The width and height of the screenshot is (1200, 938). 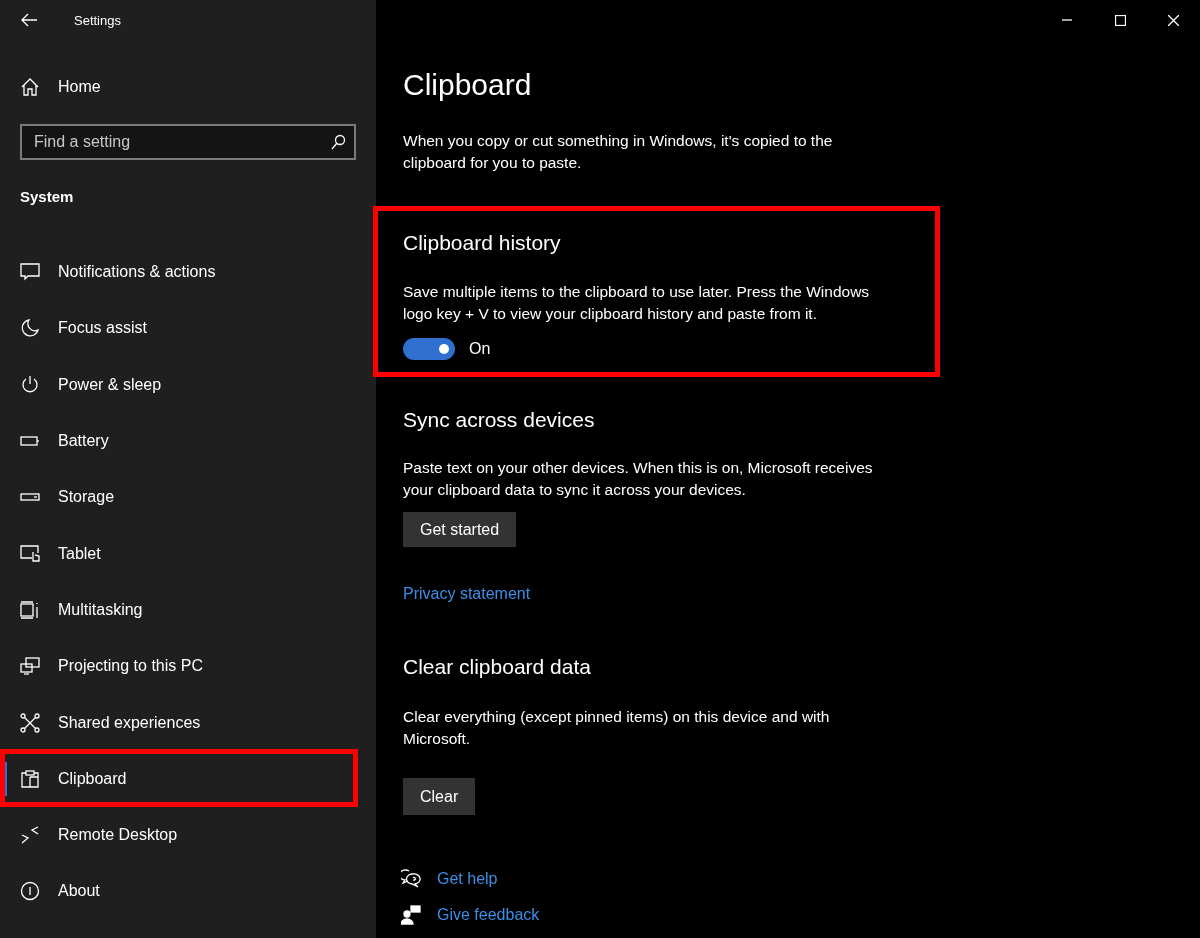 What do you see at coordinates (188, 441) in the screenshot?
I see `sidebar-item: Battery` at bounding box center [188, 441].